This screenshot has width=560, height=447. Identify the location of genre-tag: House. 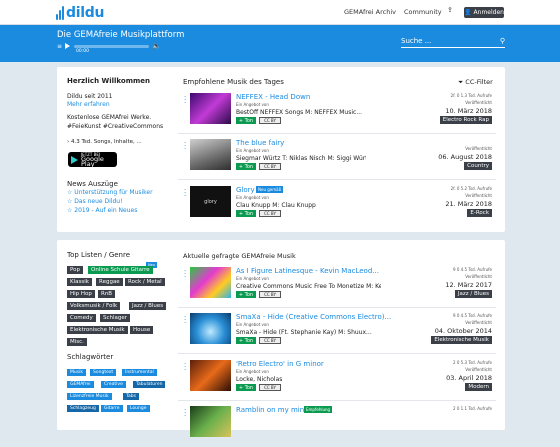
(142, 330).